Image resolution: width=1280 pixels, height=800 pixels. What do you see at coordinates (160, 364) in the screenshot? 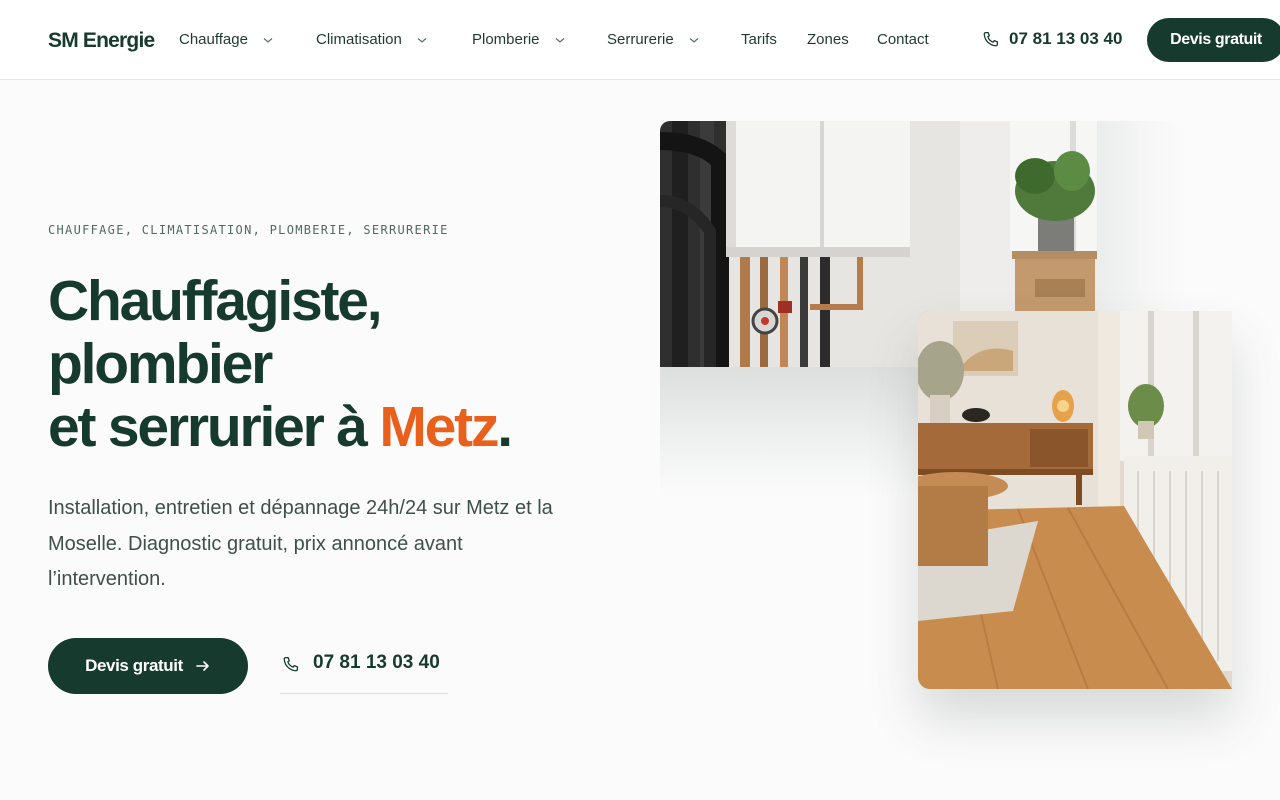
I see `headline-line-2: plombier` at bounding box center [160, 364].